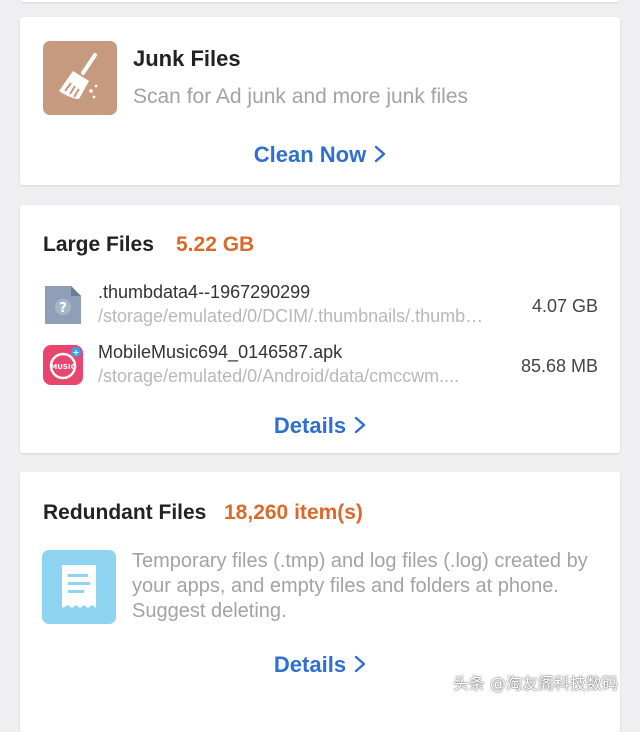  I want to click on file-name: .thumbdata4--1967290299, so click(204, 292).